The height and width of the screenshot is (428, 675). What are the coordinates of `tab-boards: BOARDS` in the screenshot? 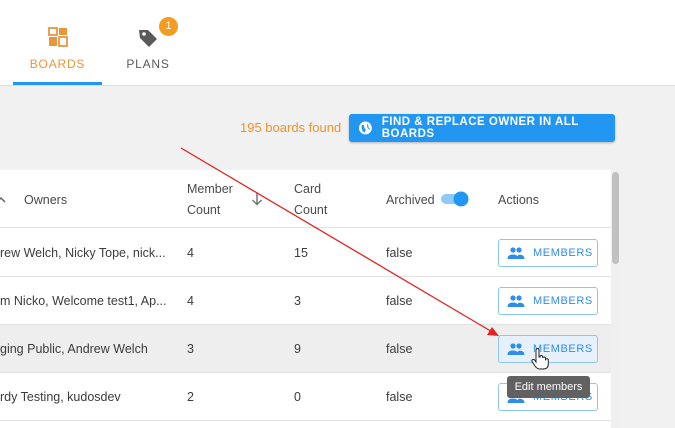 It's located at (57, 43).